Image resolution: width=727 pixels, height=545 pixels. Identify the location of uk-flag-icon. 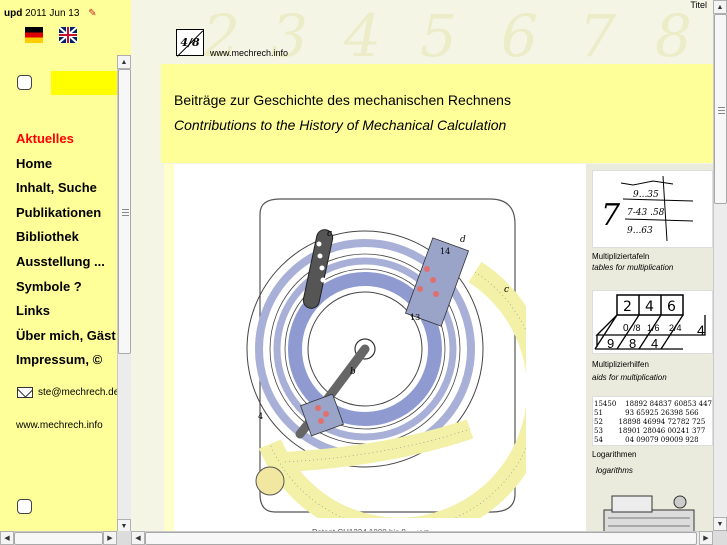
(68, 35).